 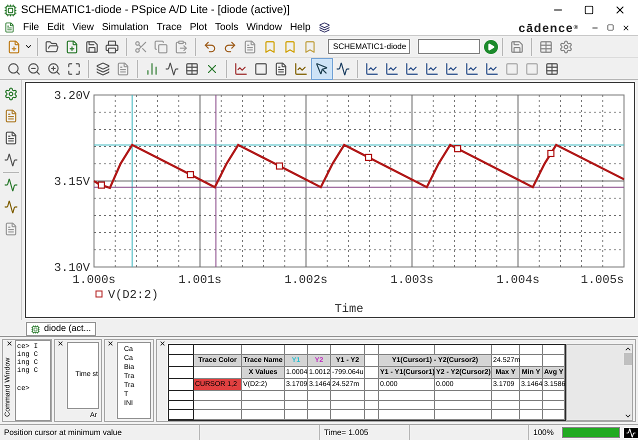 What do you see at coordinates (491, 46) in the screenshot?
I see `run-icon` at bounding box center [491, 46].